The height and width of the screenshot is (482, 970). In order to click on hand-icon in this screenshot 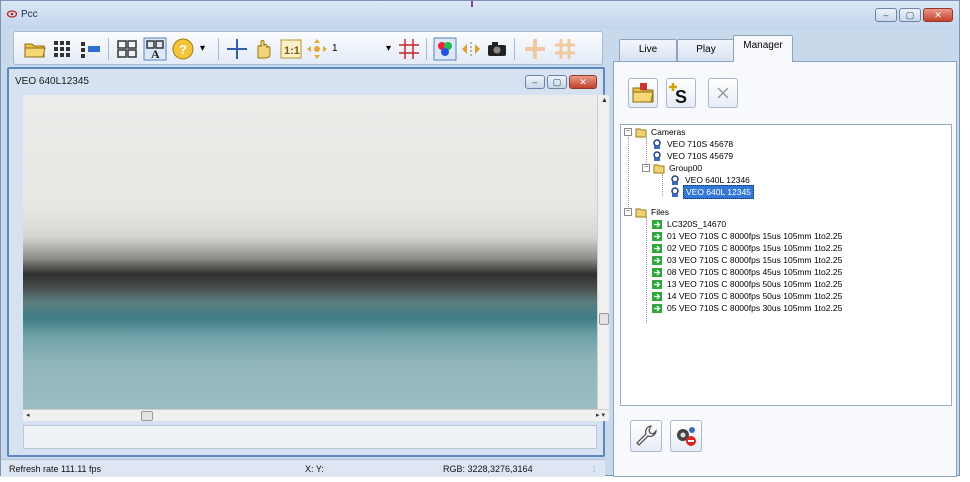, I will do `click(263, 49)`.